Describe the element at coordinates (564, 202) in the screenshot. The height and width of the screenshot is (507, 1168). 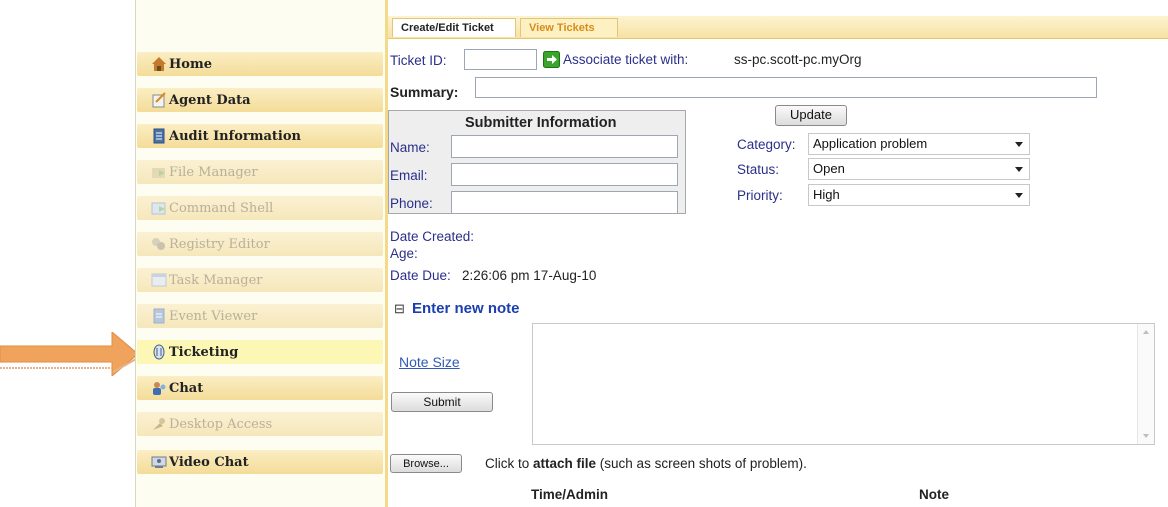
I see `phone-field` at that location.